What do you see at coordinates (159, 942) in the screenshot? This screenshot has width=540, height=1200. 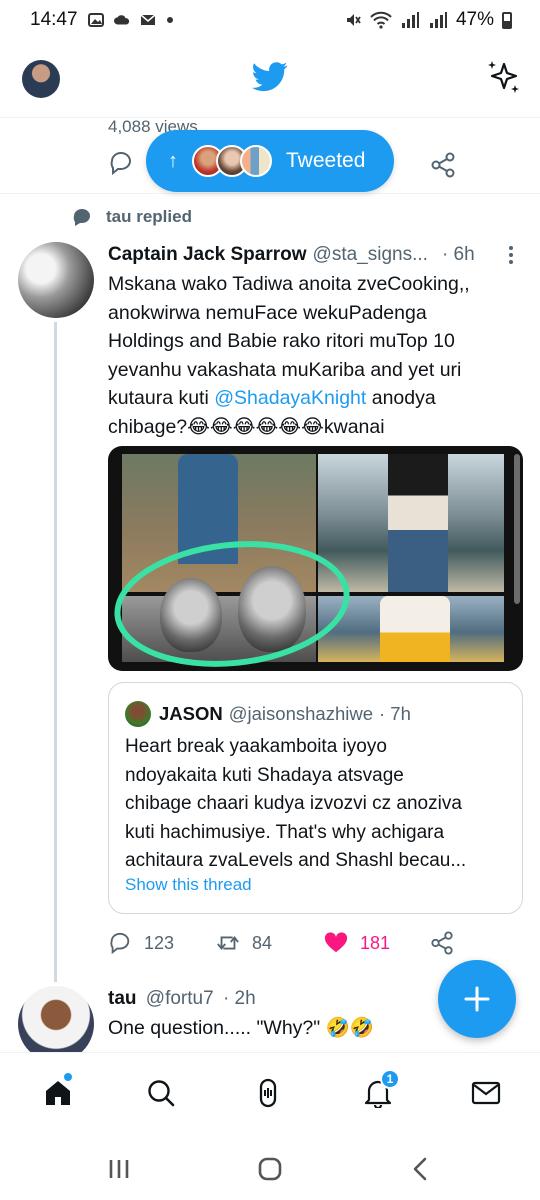 I see `reply-count: 123` at bounding box center [159, 942].